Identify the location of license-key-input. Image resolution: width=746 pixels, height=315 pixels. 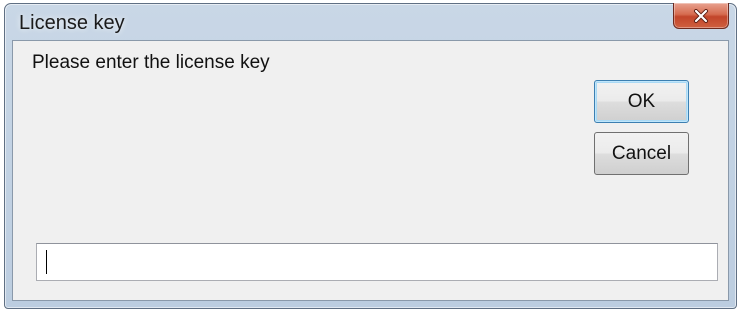
(377, 262).